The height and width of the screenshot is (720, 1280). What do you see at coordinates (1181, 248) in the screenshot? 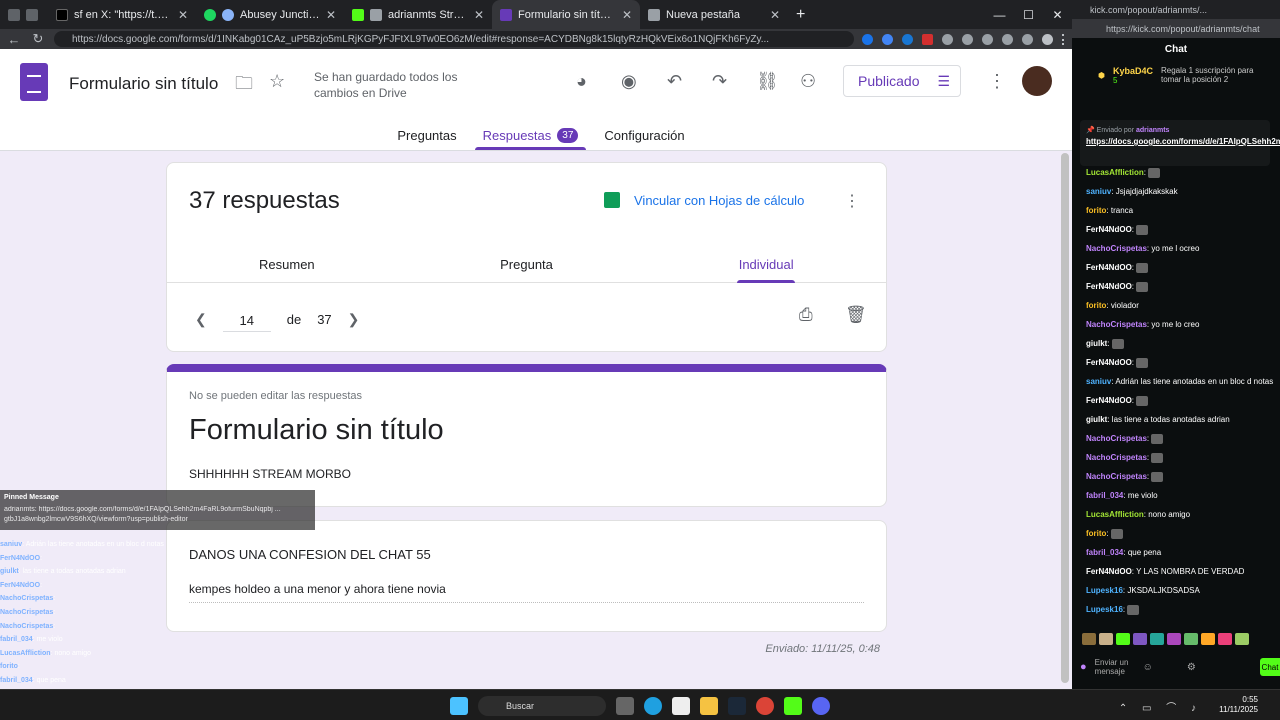
I see `chat-message: NachoCrispetas: yo me l ocreo` at bounding box center [1181, 248].